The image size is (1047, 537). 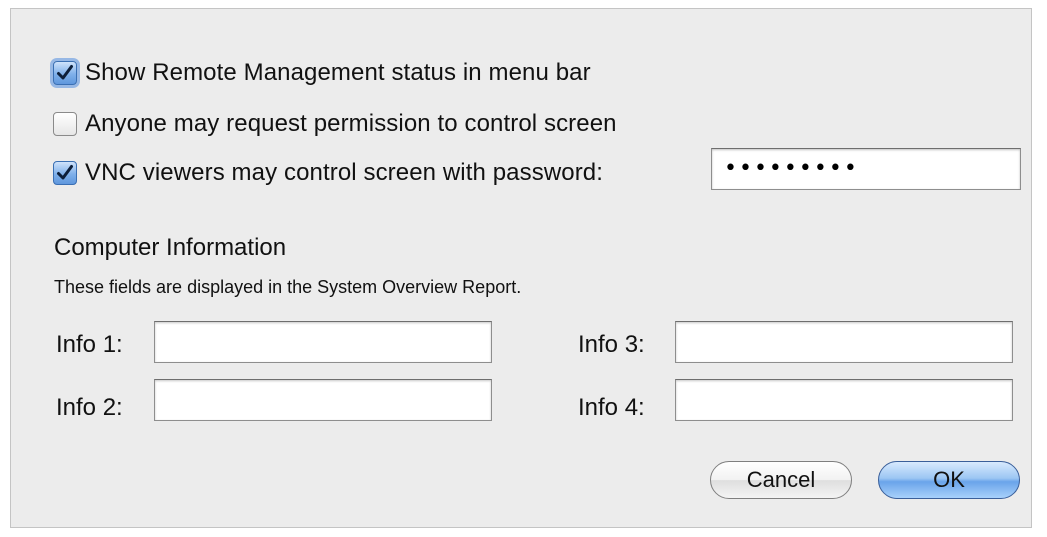 I want to click on info4-field, so click(x=844, y=400).